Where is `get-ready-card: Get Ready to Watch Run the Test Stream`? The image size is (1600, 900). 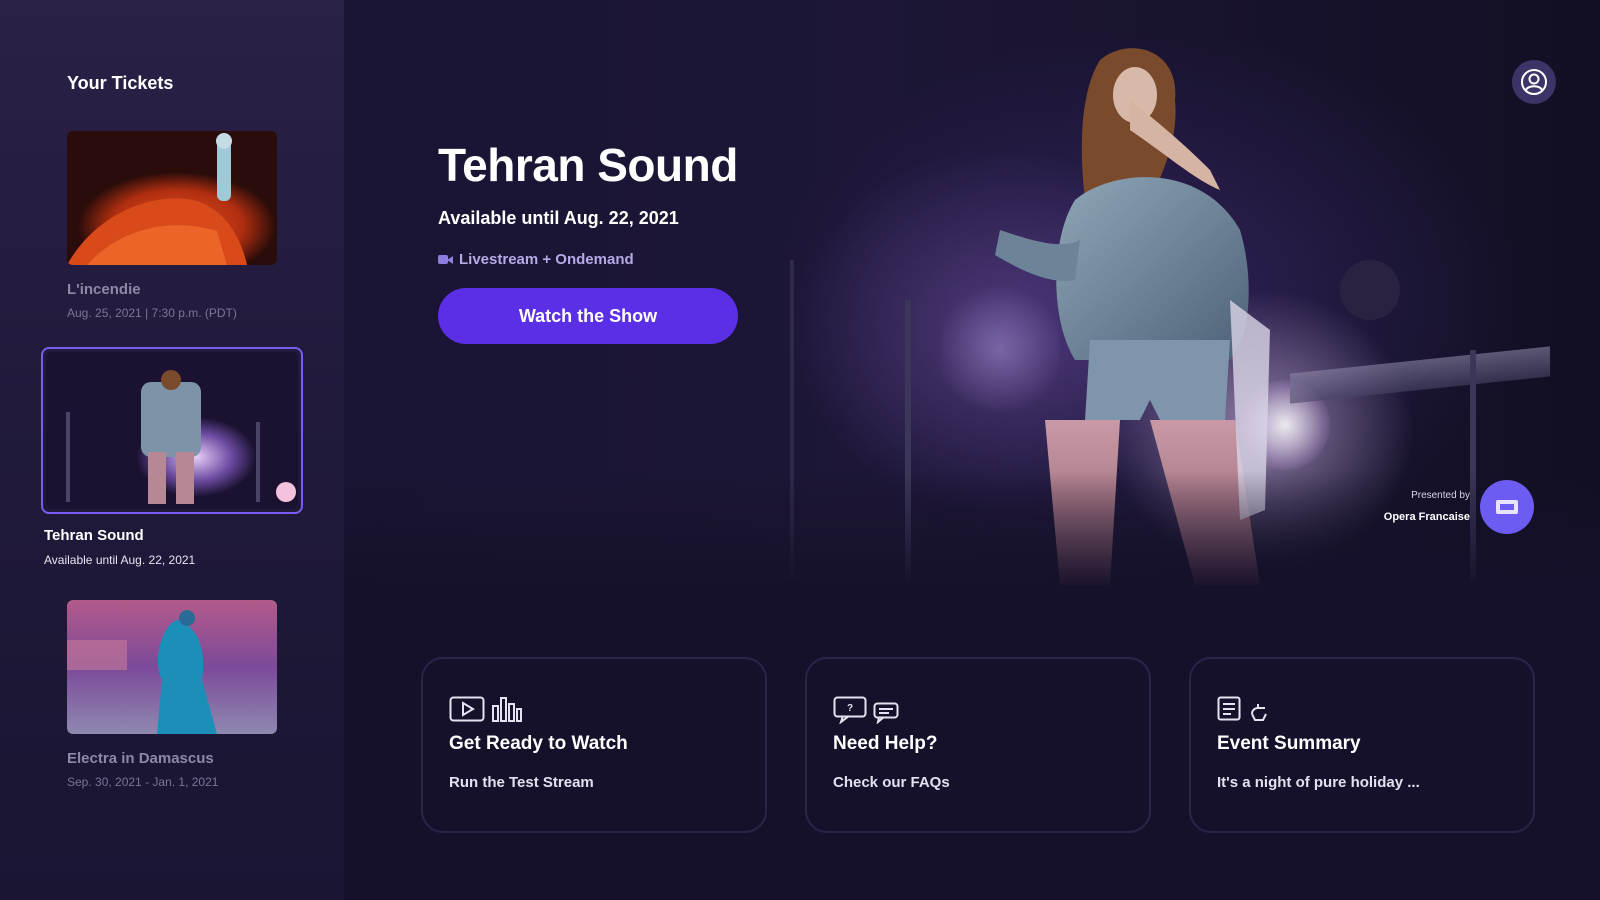 get-ready-card: Get Ready to Watch Run the Test Stream is located at coordinates (594, 745).